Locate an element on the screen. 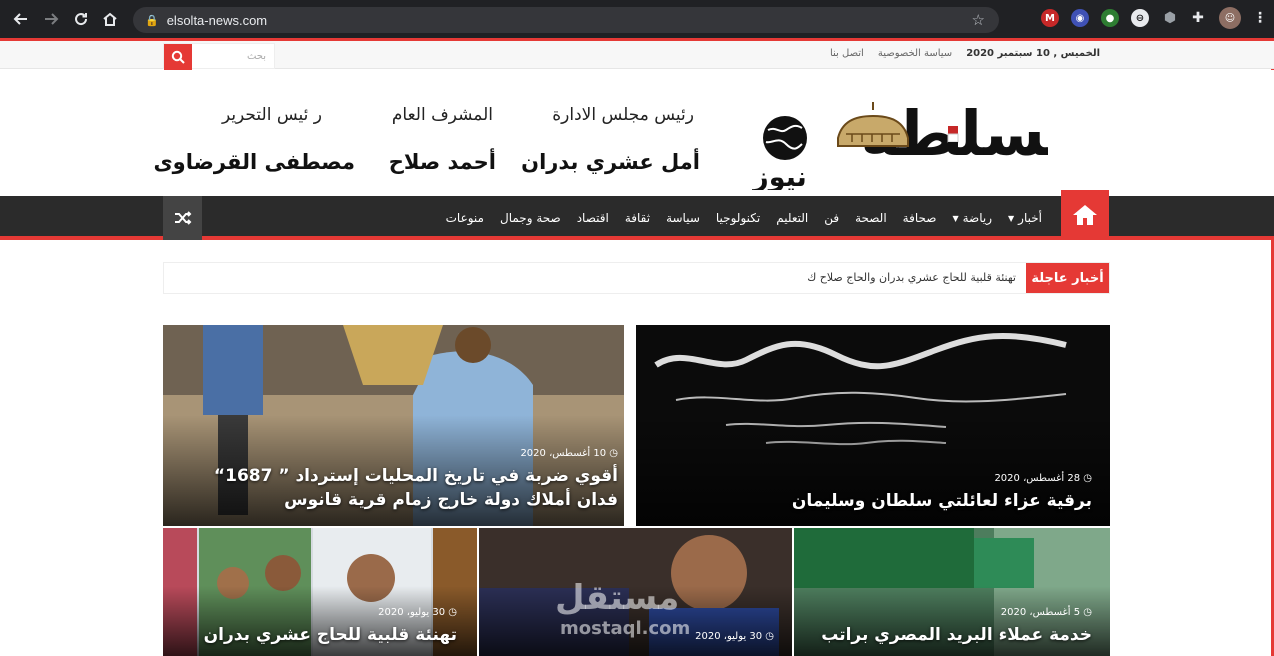  post-date: ◷ 5 أغسطس، 2020 is located at coordinates (1046, 612).